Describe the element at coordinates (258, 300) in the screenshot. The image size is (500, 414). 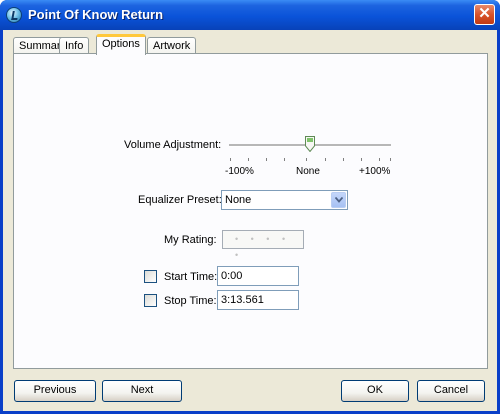
I see `stop-time-input: 3:13.561` at that location.